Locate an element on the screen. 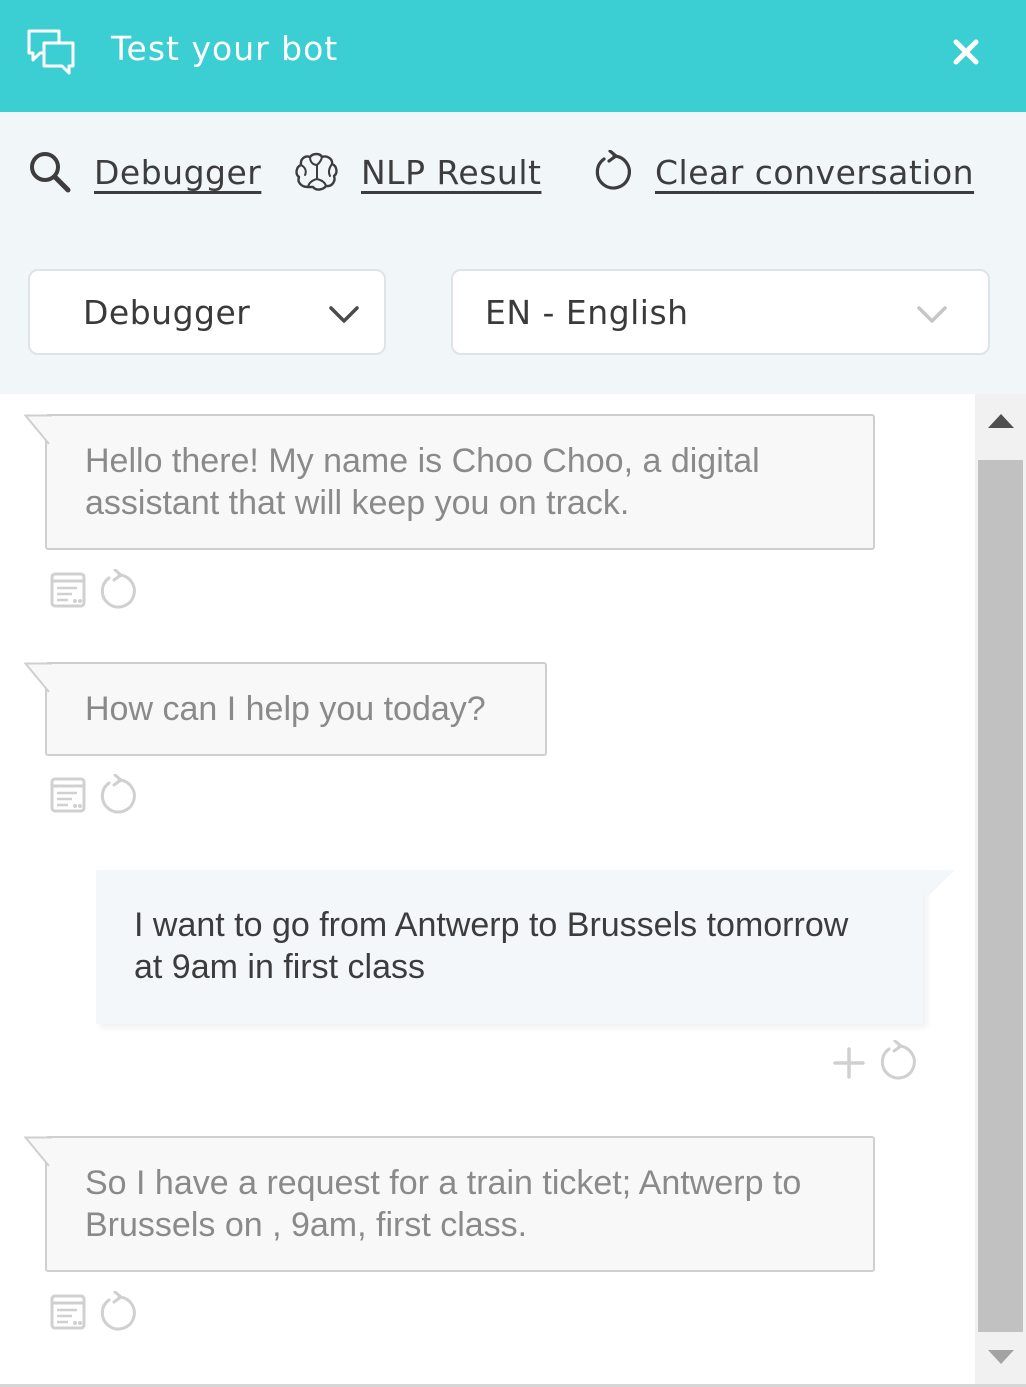  debugger-link-label: Debugger is located at coordinates (178, 172).